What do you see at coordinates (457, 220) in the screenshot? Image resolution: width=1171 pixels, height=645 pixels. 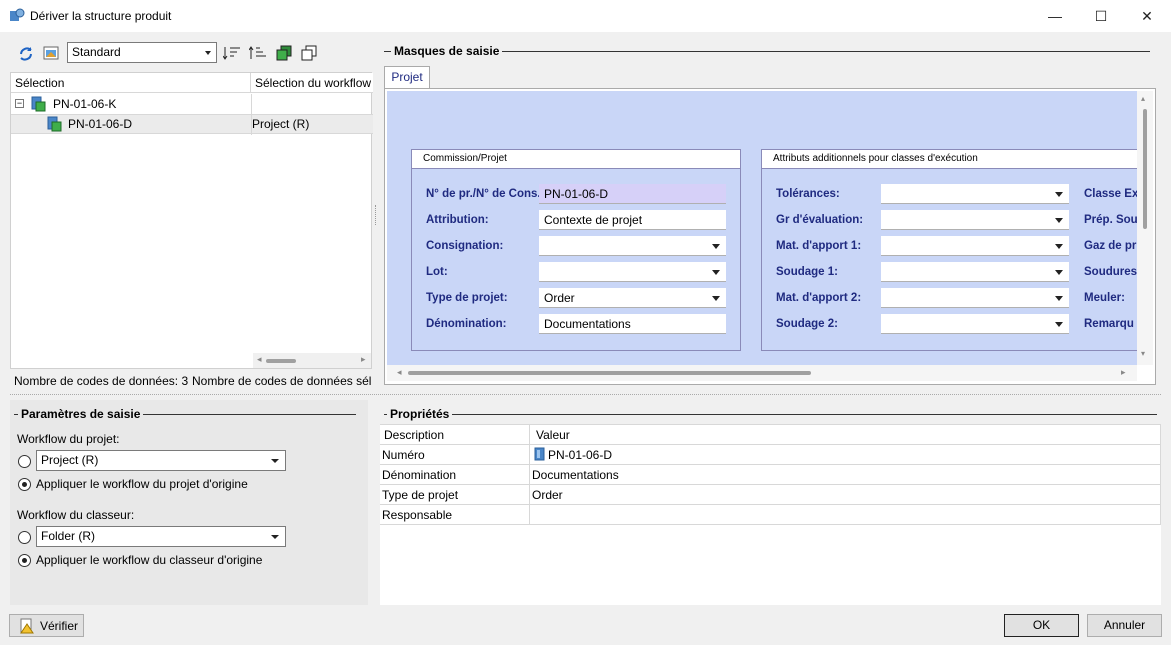 I see `field-label: Attribution:` at bounding box center [457, 220].